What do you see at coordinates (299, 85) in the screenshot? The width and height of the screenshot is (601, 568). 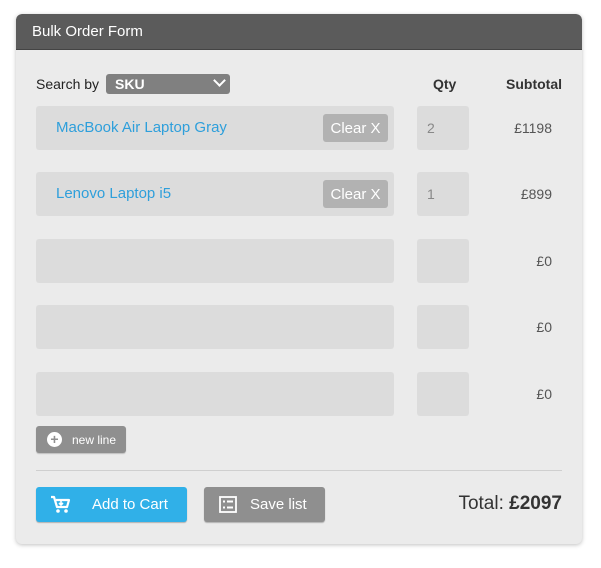 I see `header-row: Search by SKU Qty Subtotal` at bounding box center [299, 85].